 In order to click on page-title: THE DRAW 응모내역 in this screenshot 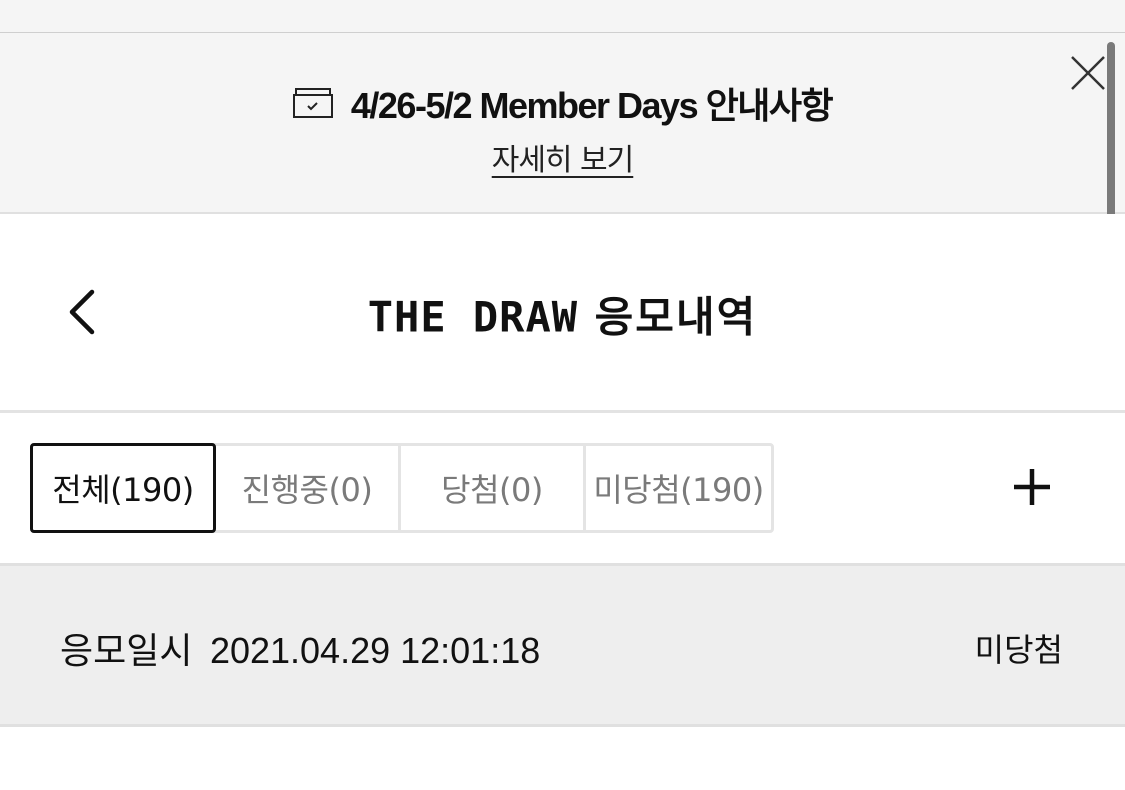, I will do `click(562, 314)`.